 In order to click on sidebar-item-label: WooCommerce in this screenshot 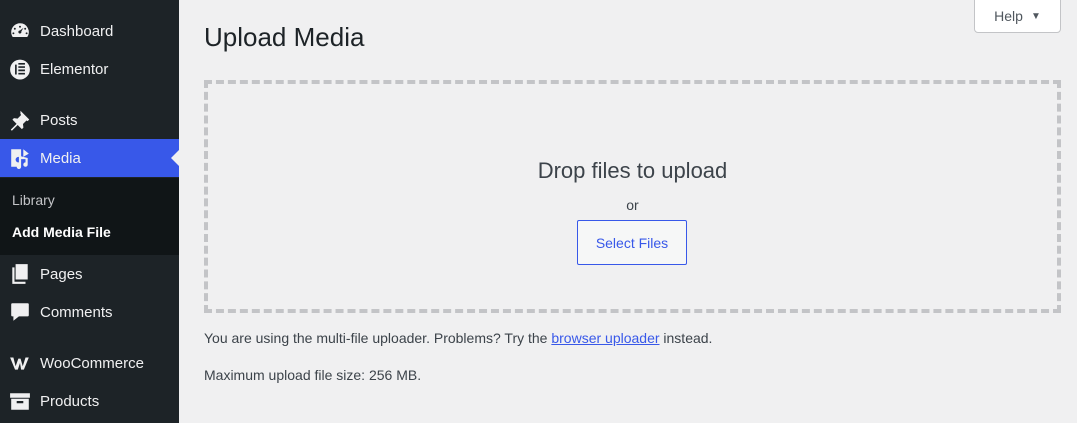, I will do `click(92, 363)`.